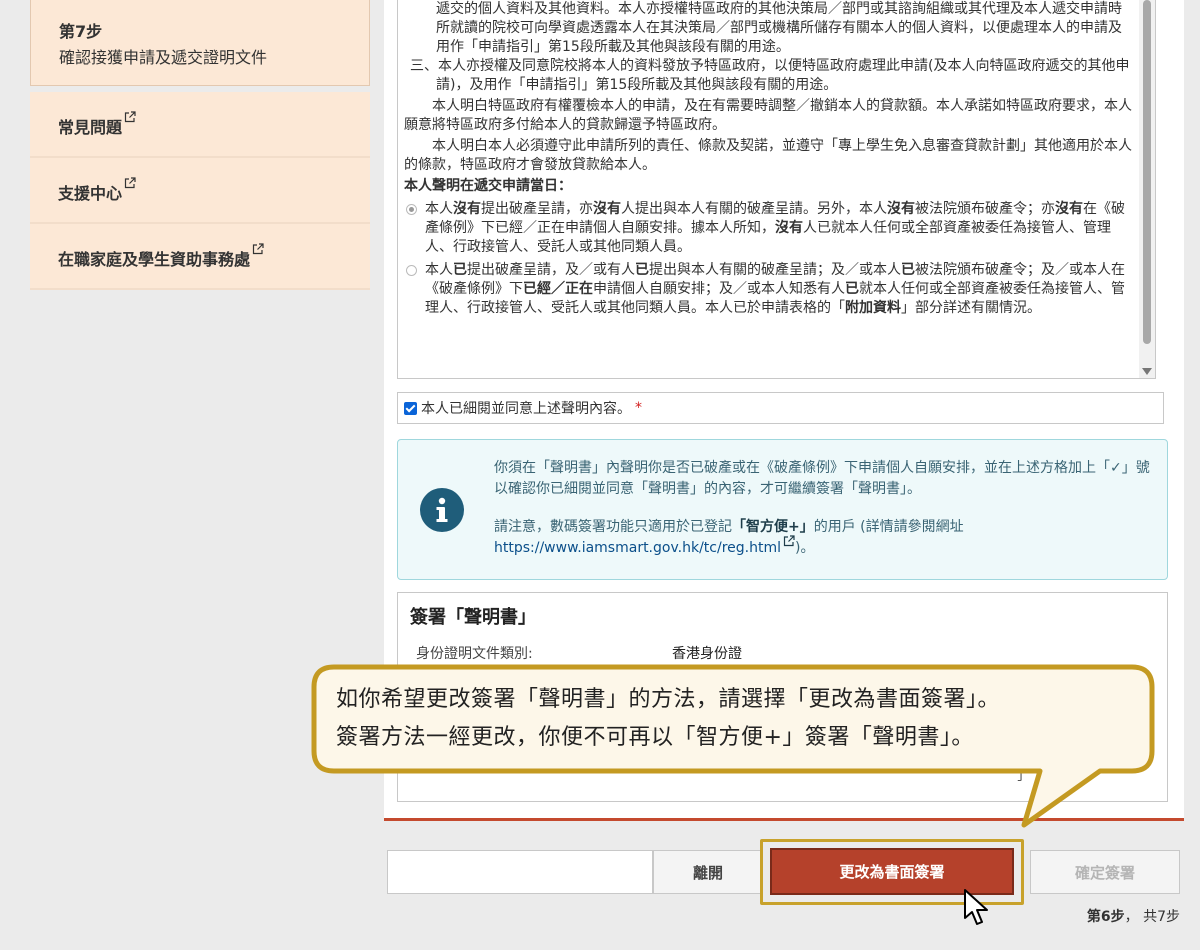  What do you see at coordinates (410, 408) in the screenshot?
I see `agree-checkbox` at bounding box center [410, 408].